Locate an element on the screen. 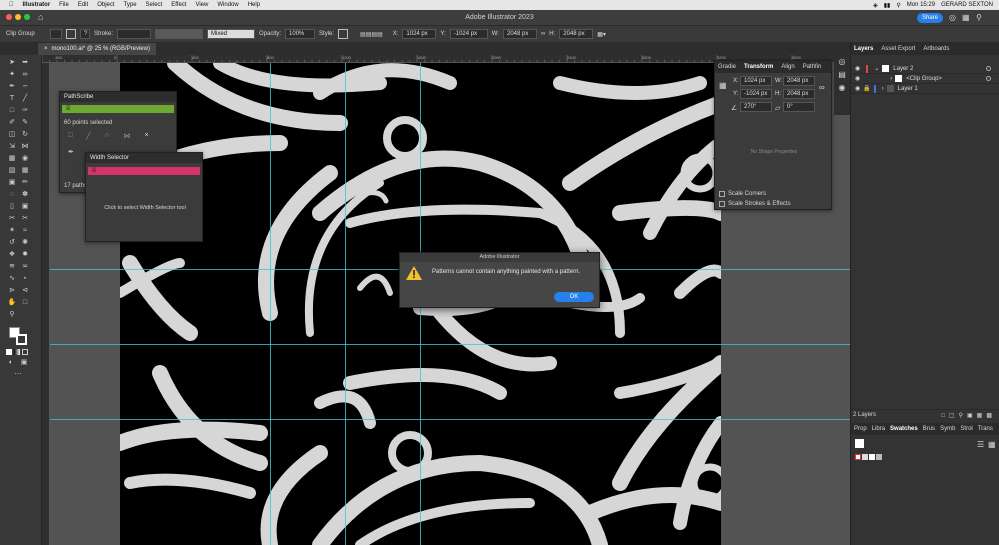  menu-type: Type is located at coordinates (130, 5).